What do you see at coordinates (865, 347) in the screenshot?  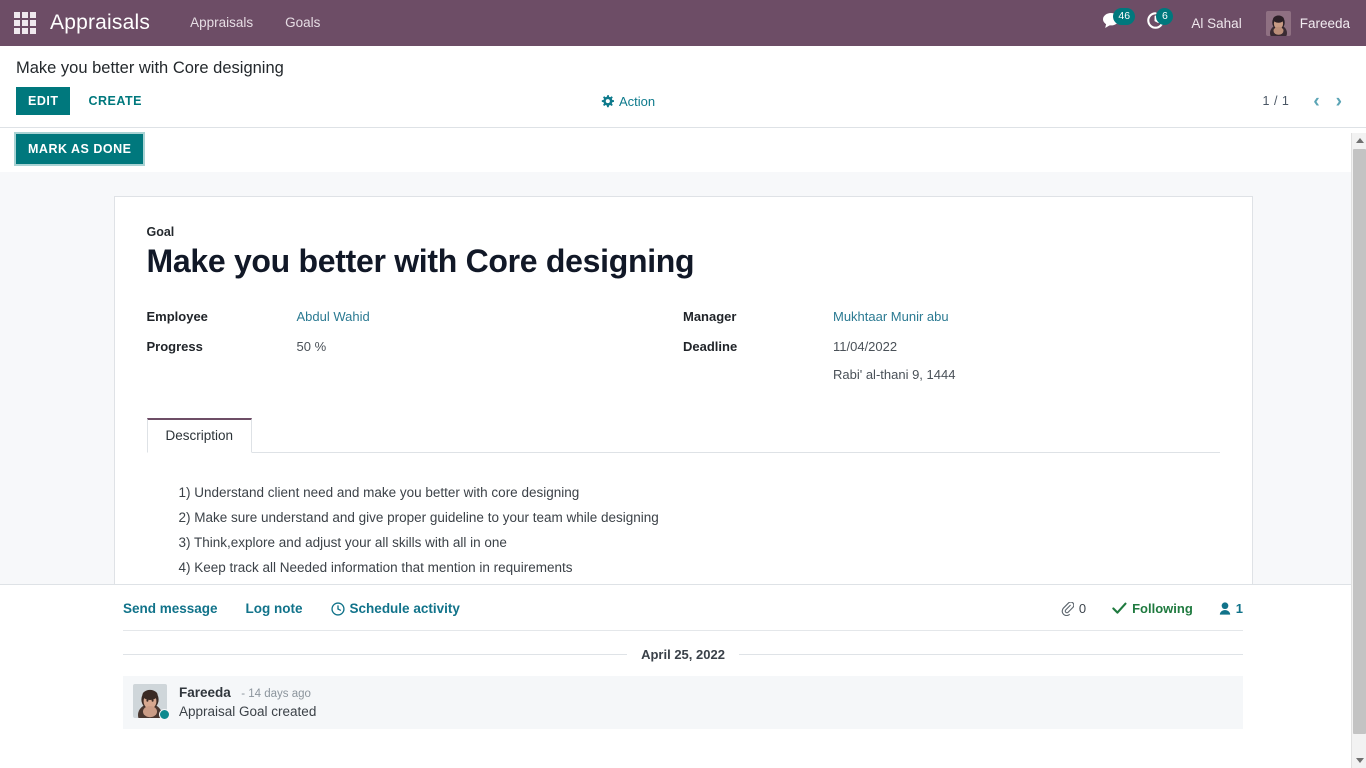 I see `field-deadline-value: 11/04/2022` at bounding box center [865, 347].